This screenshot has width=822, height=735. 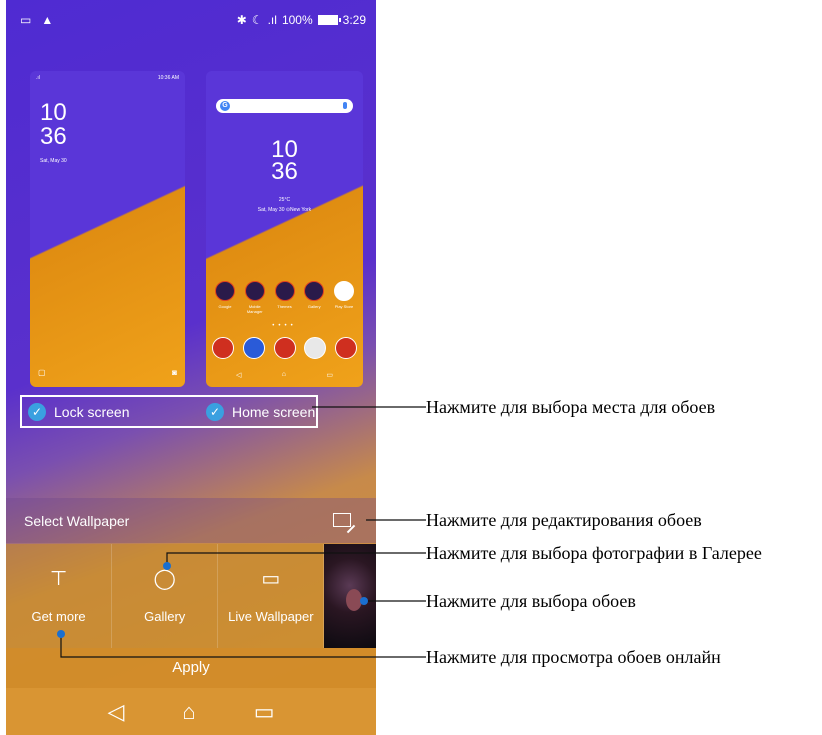 What do you see at coordinates (296, 559) in the screenshot?
I see `callout-line-gallery` at bounding box center [296, 559].